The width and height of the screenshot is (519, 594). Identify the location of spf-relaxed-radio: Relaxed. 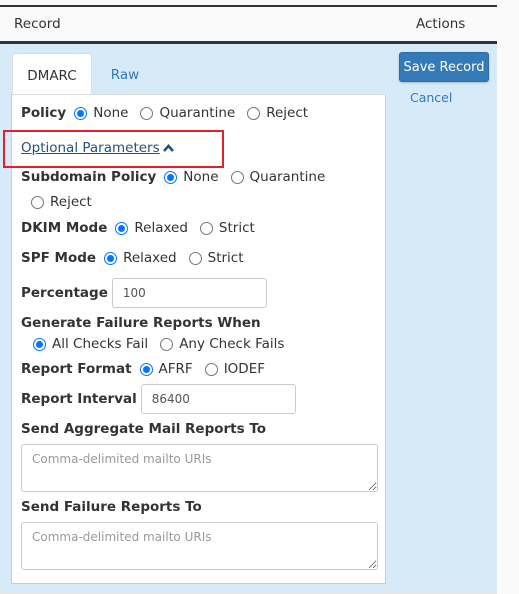
(140, 258).